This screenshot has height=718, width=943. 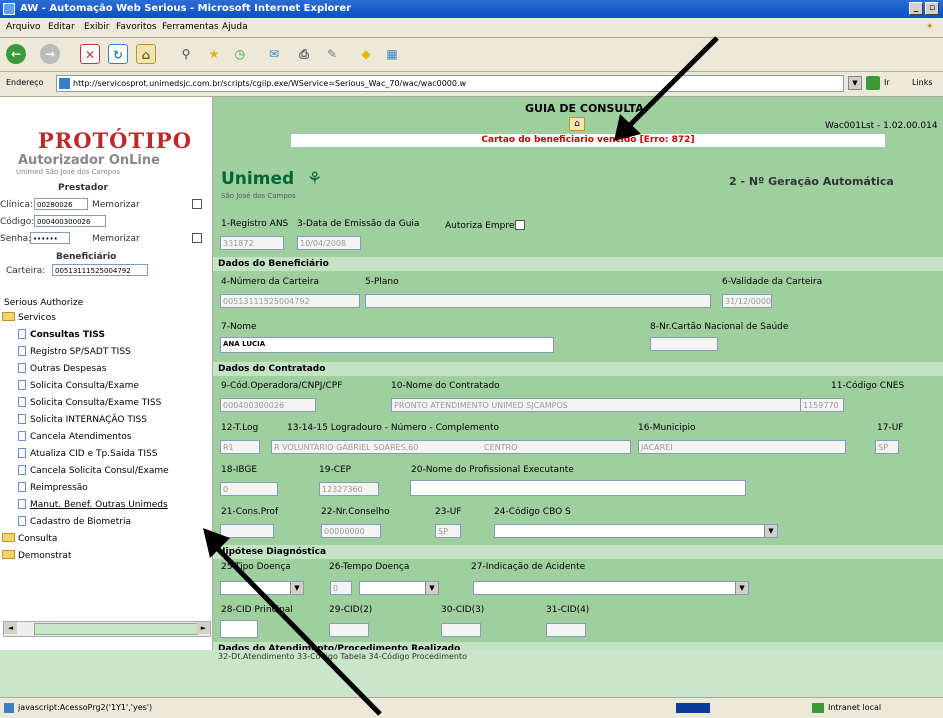 What do you see at coordinates (332, 54) in the screenshot?
I see `edit-icon: ✎` at bounding box center [332, 54].